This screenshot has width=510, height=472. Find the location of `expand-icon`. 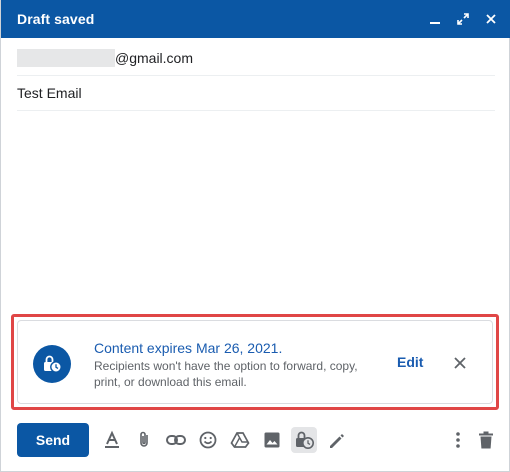

expand-icon is located at coordinates (463, 19).